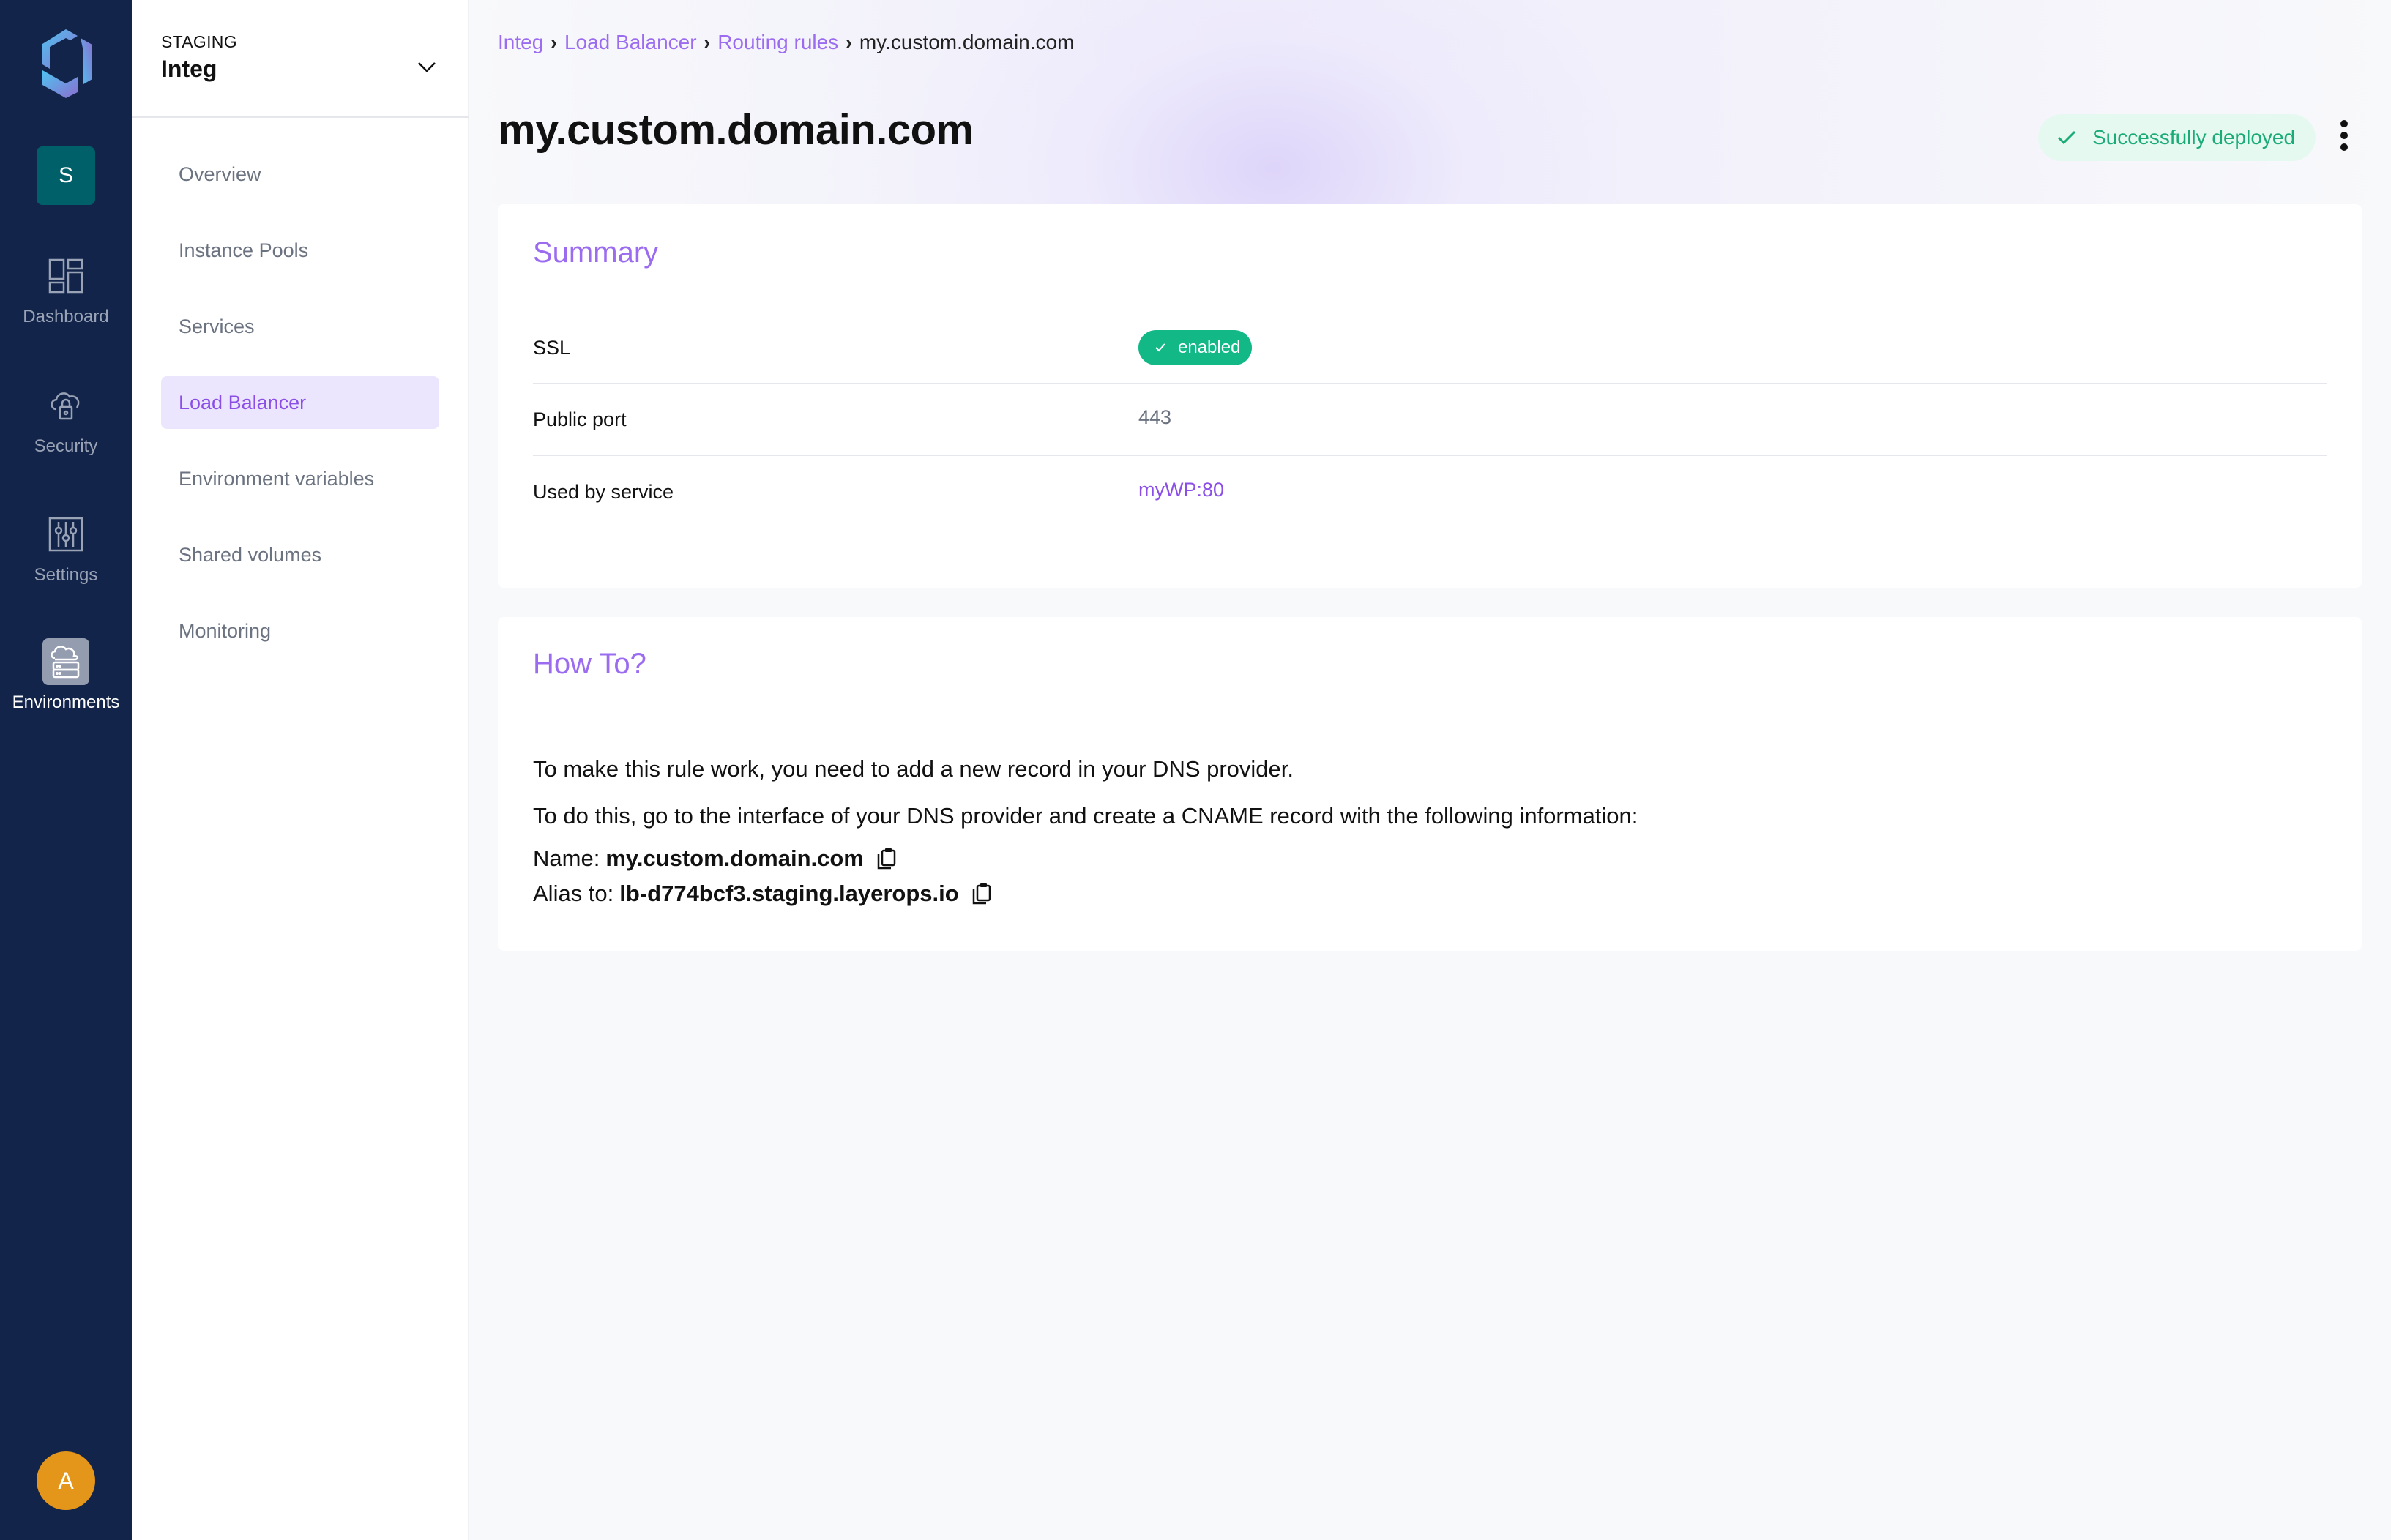 This screenshot has width=2391, height=1540. What do you see at coordinates (277, 478) in the screenshot?
I see `subnav-item-label: Environment variables` at bounding box center [277, 478].